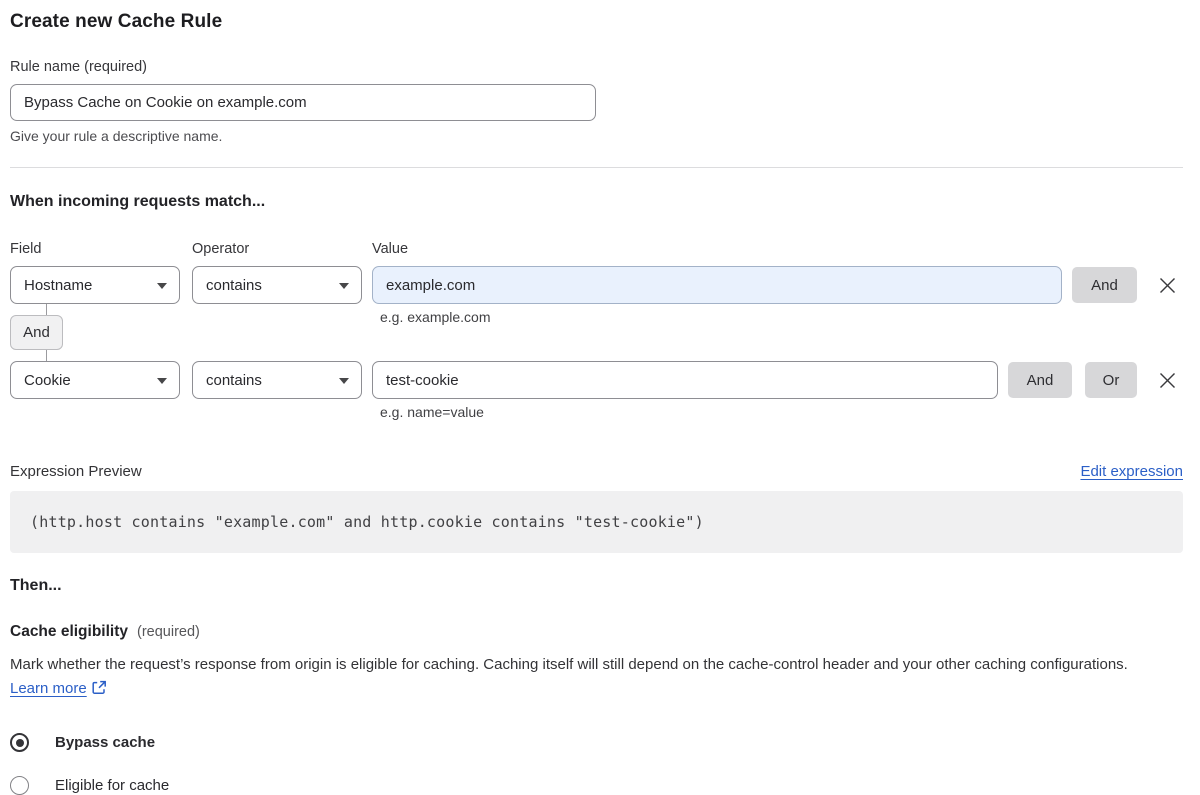 The height and width of the screenshot is (795, 1200). Describe the element at coordinates (596, 632) in the screenshot. I see `cache-eligibility-heading-row: Cache eligibility (required)` at that location.